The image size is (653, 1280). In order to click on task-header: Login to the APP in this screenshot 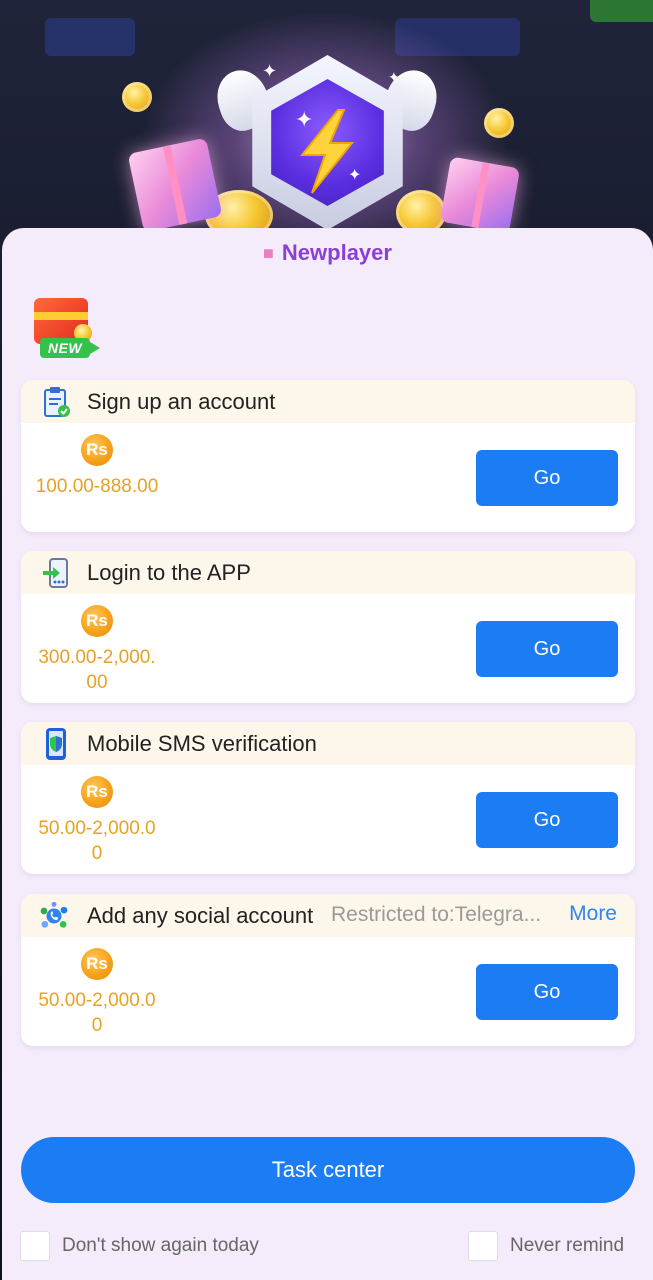, I will do `click(328, 572)`.